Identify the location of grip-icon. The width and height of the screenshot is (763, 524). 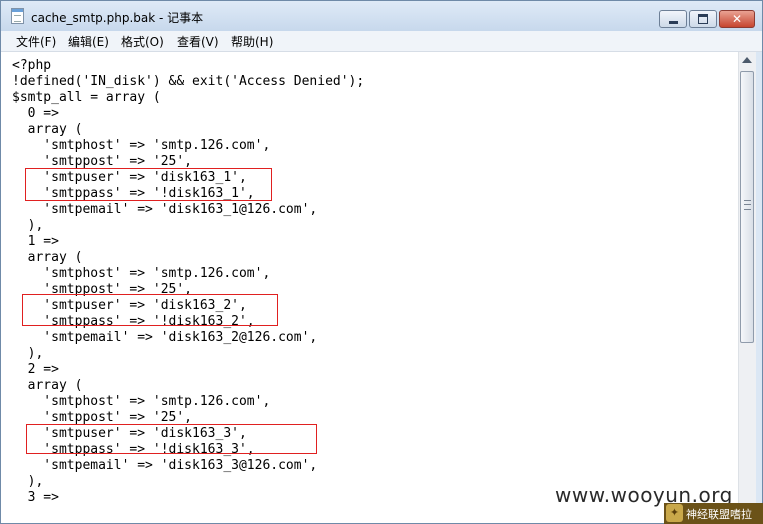
(747, 205).